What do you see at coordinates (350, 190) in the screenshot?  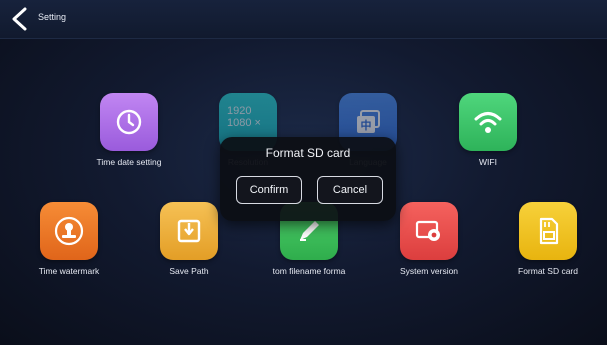 I see `cancel-button: Cancel` at bounding box center [350, 190].